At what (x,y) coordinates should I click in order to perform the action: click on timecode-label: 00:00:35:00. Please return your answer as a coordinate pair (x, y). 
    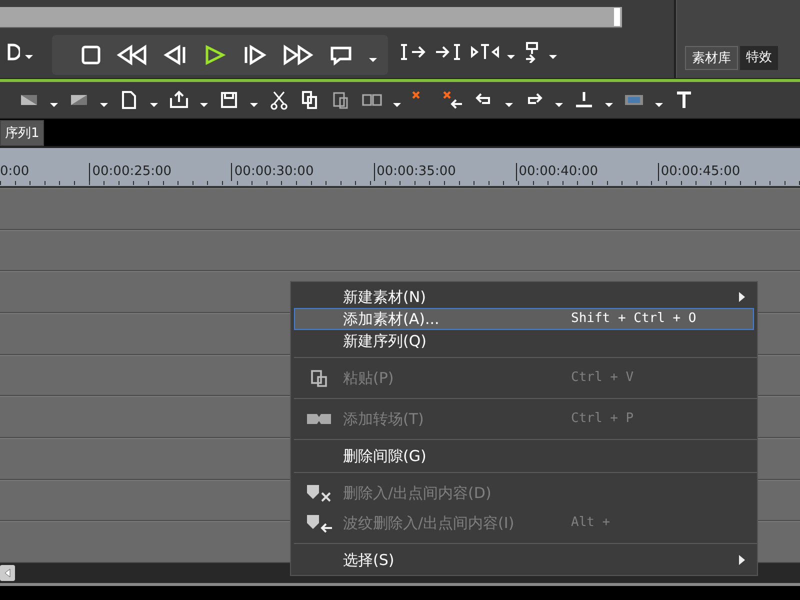
    Looking at the image, I should click on (445, 172).